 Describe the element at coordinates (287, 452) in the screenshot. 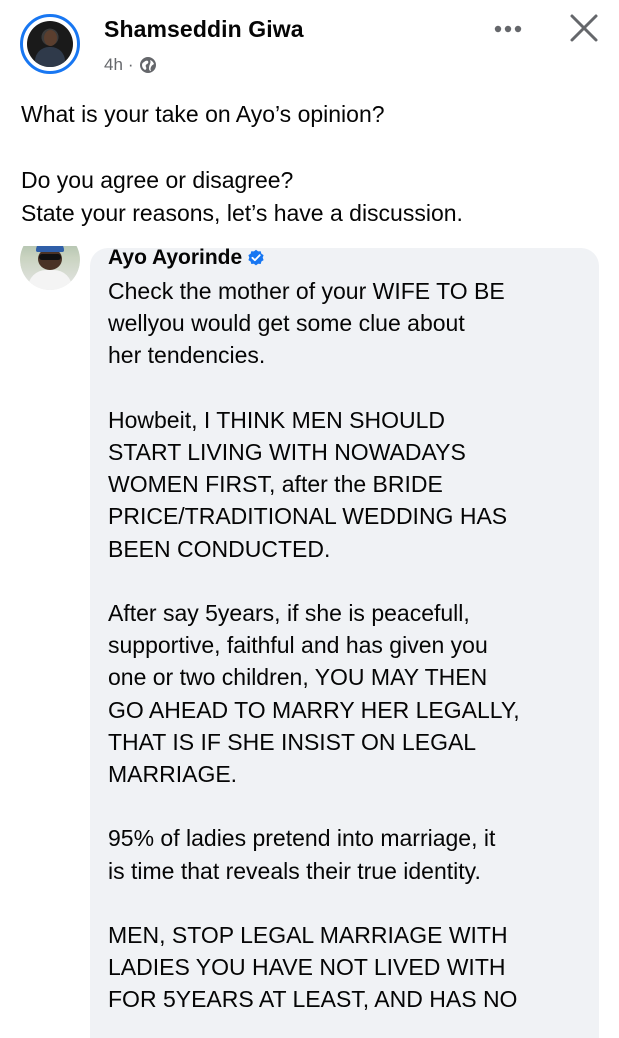

I see `comment-line: START LIVING WITH NOWADAYS` at that location.